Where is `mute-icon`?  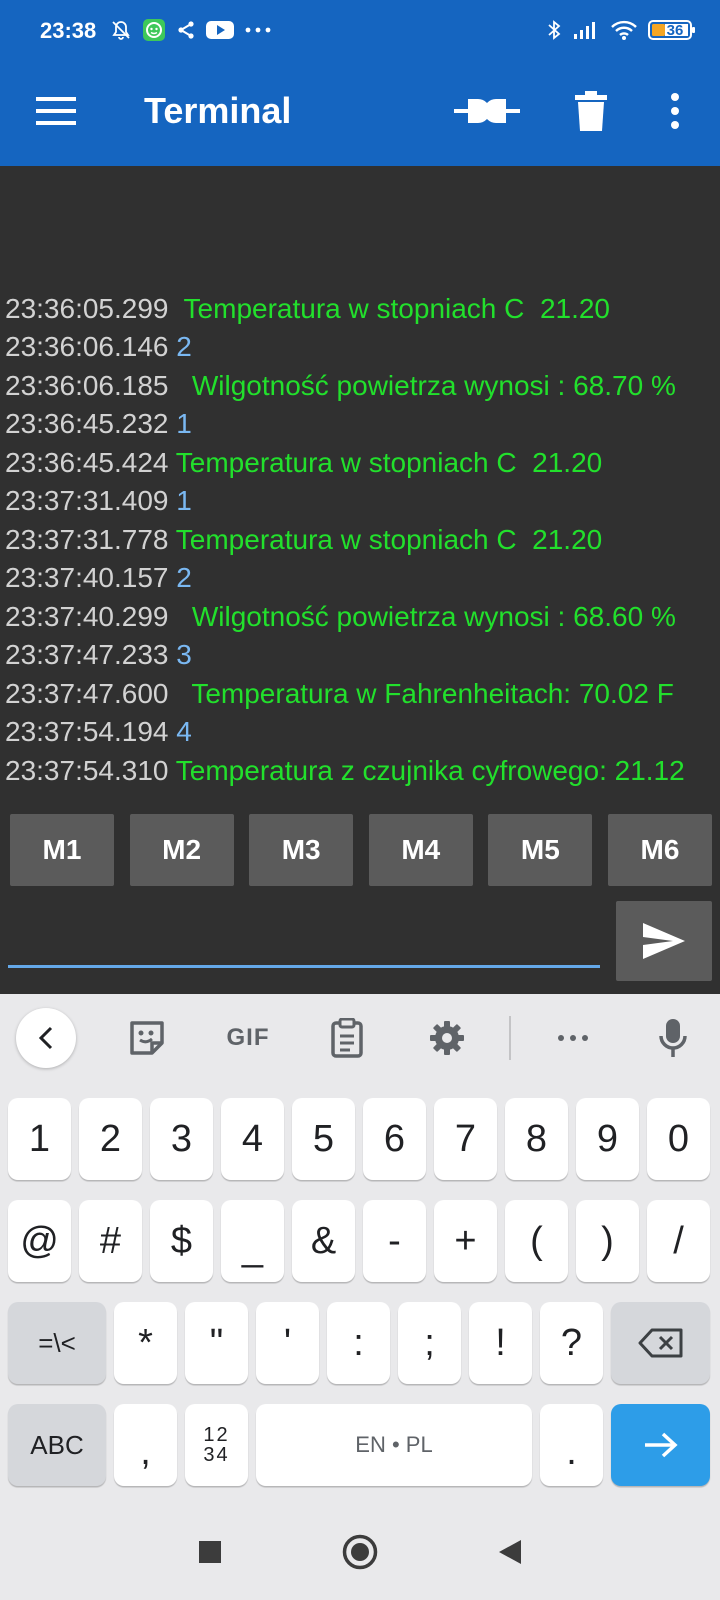
mute-icon is located at coordinates (121, 30).